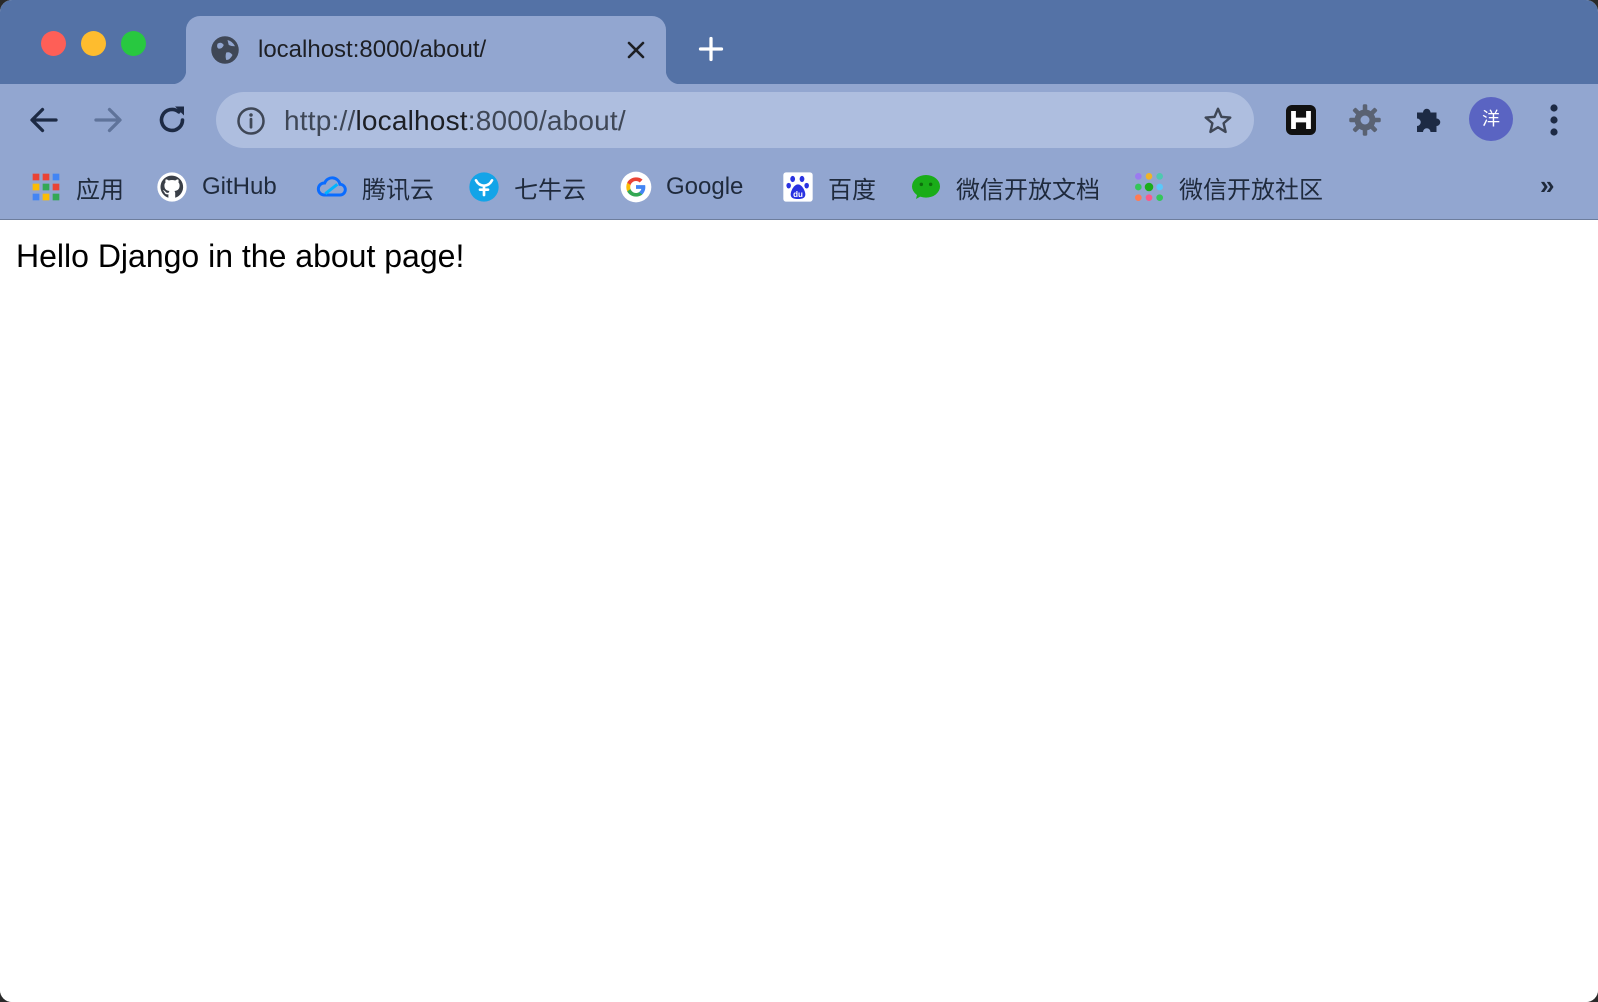  What do you see at coordinates (636, 50) in the screenshot?
I see `close-tab-icon` at bounding box center [636, 50].